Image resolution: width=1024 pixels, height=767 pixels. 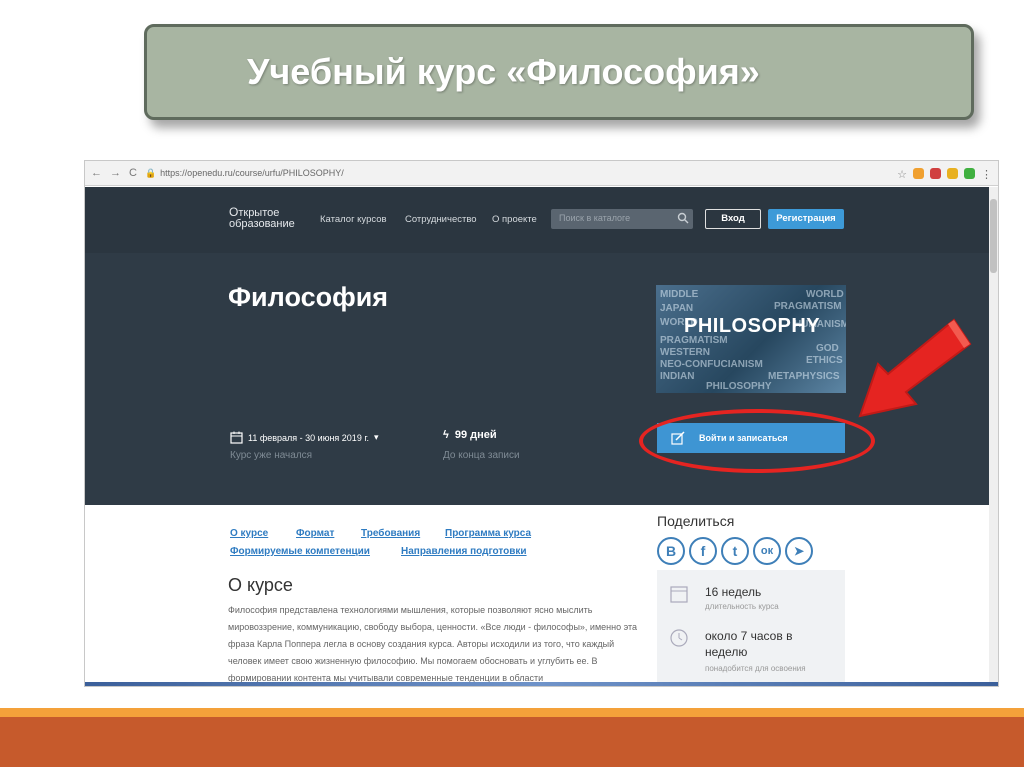 What do you see at coordinates (752, 326) in the screenshot?
I see `image-title: PHILOSOPHY` at bounding box center [752, 326].